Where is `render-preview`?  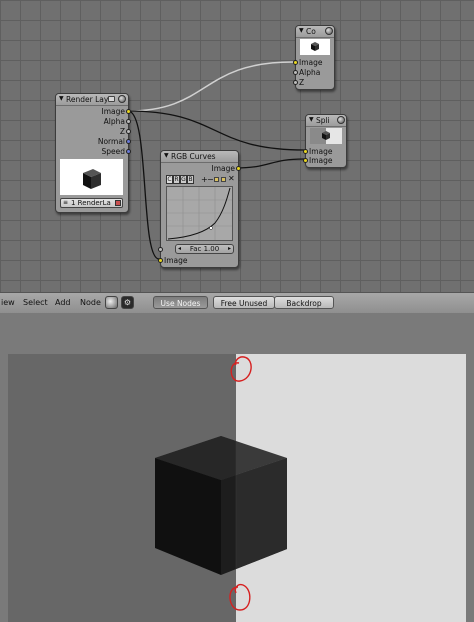
render-preview is located at coordinates (91, 177).